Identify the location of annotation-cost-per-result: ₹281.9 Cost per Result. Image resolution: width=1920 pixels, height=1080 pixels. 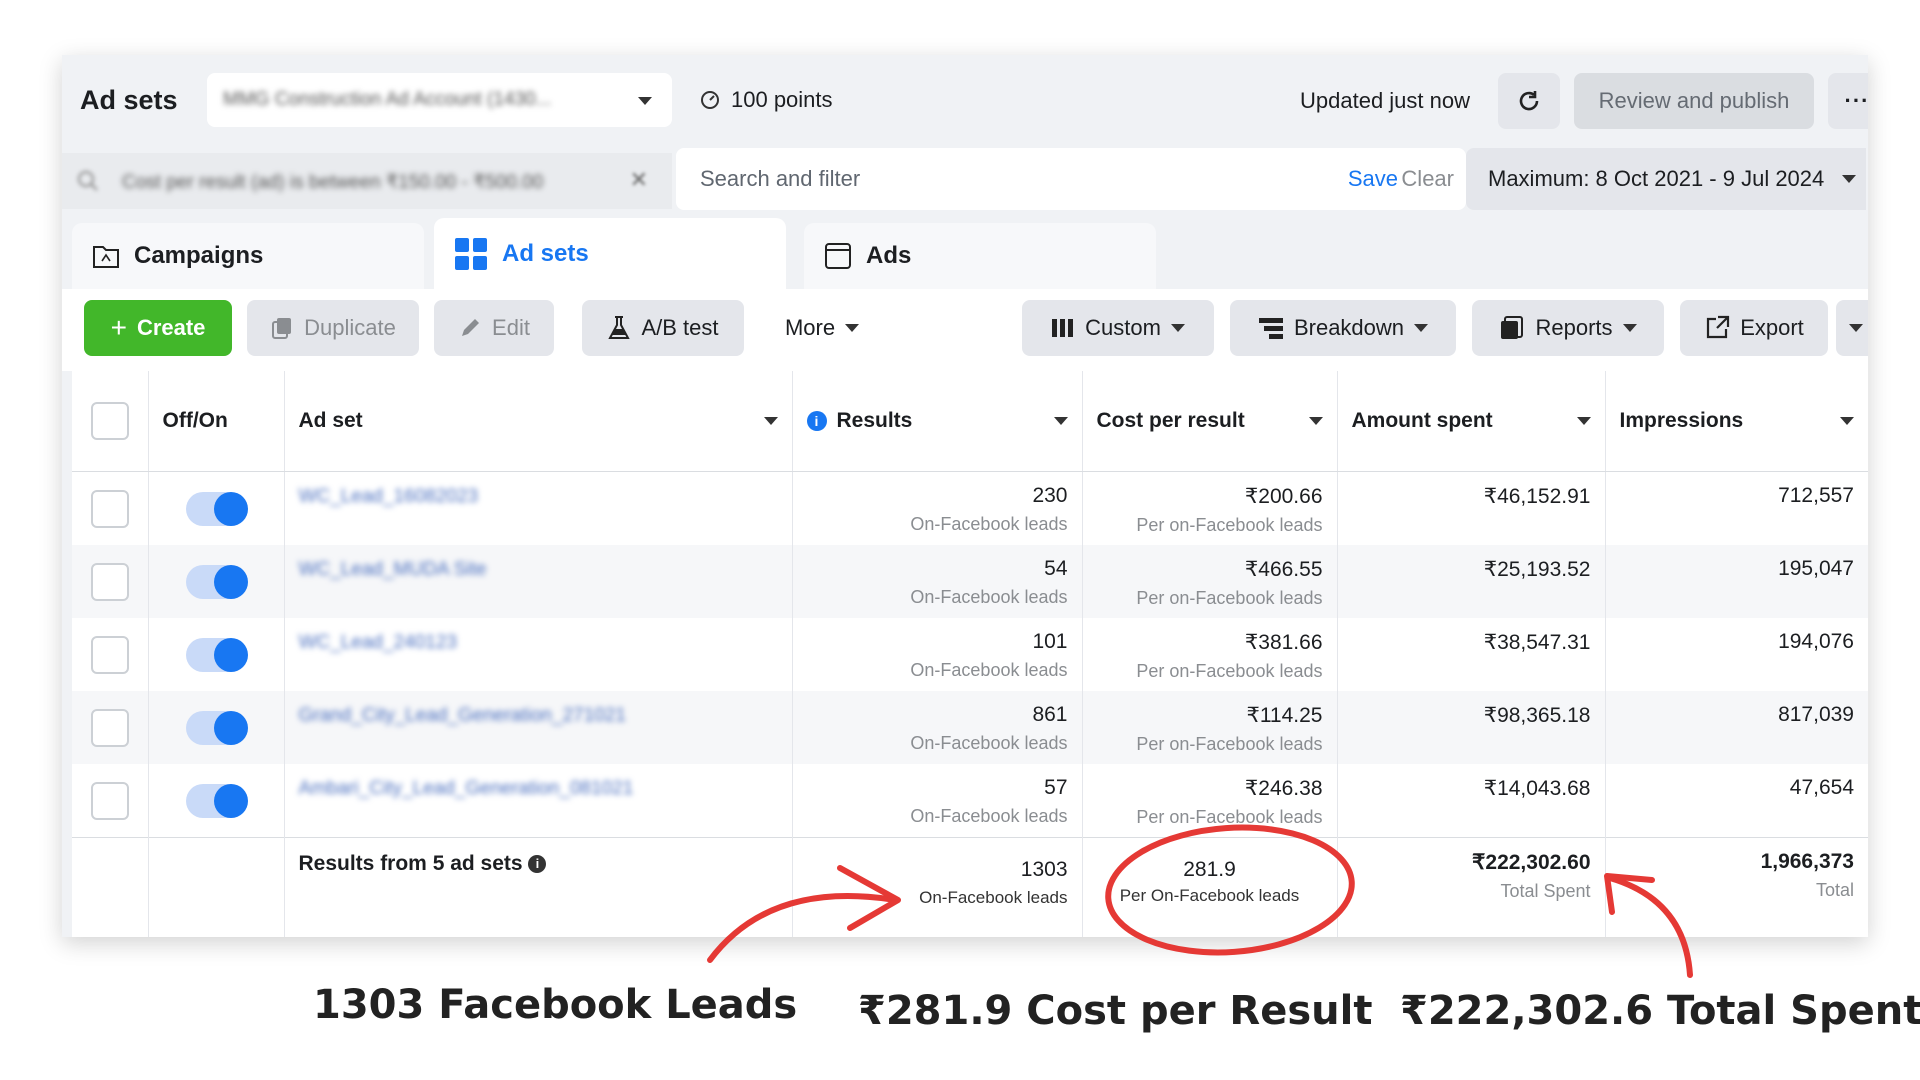
(1115, 1011).